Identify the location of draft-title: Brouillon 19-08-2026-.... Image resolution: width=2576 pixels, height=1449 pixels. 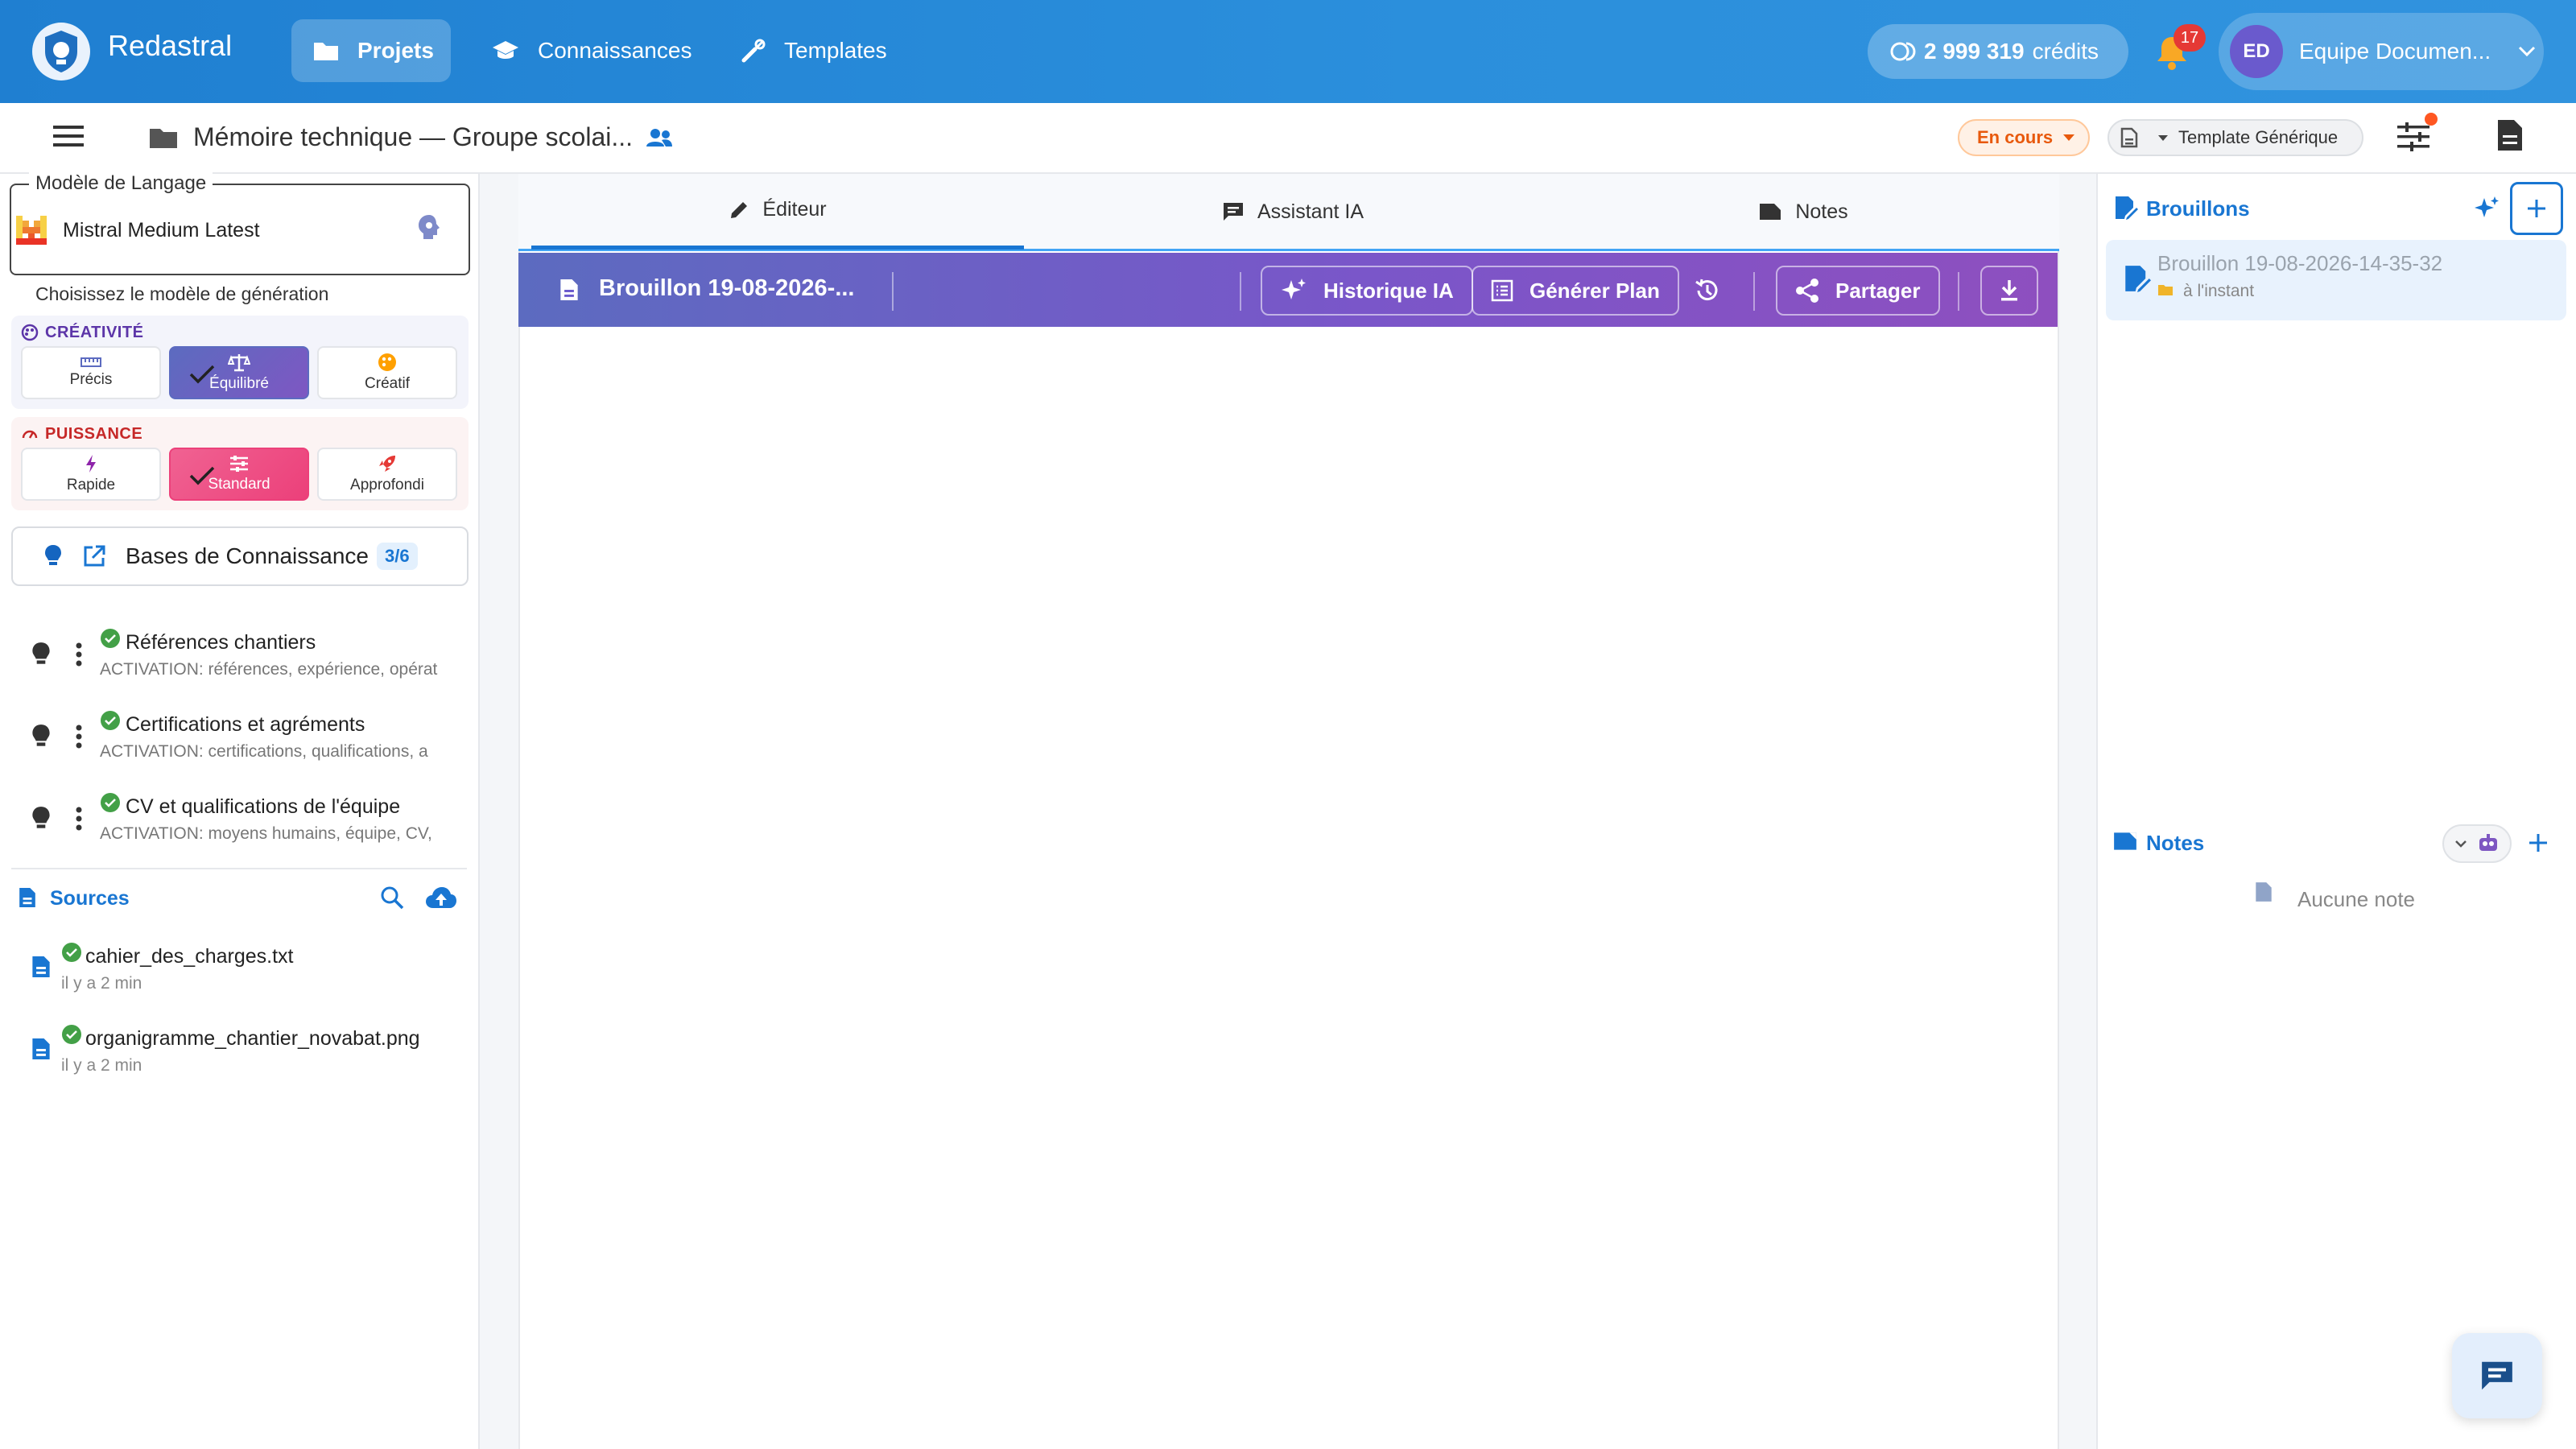
(727, 288).